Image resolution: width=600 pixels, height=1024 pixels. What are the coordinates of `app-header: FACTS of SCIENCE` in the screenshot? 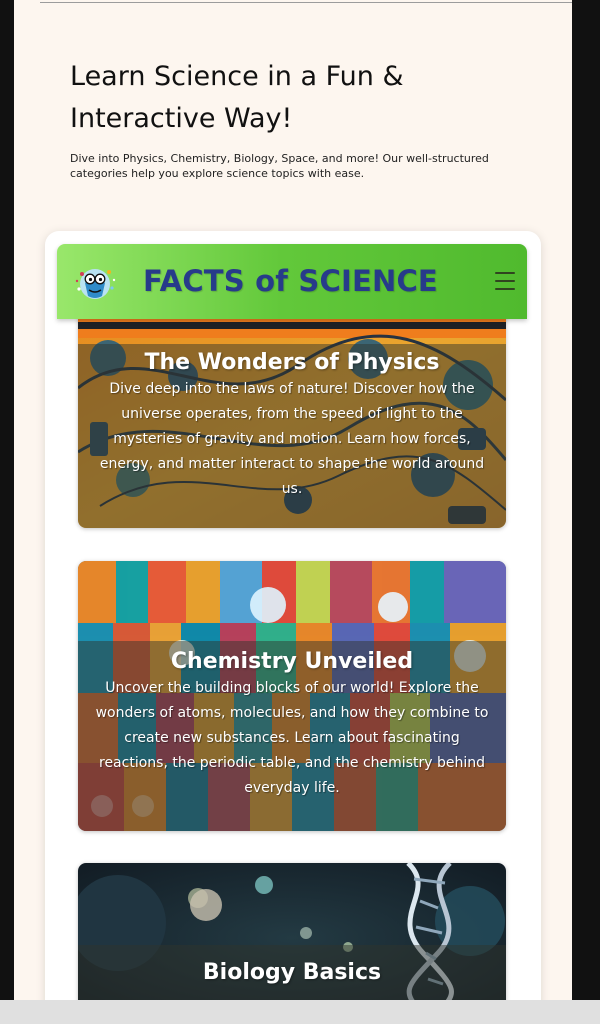 It's located at (292, 281).